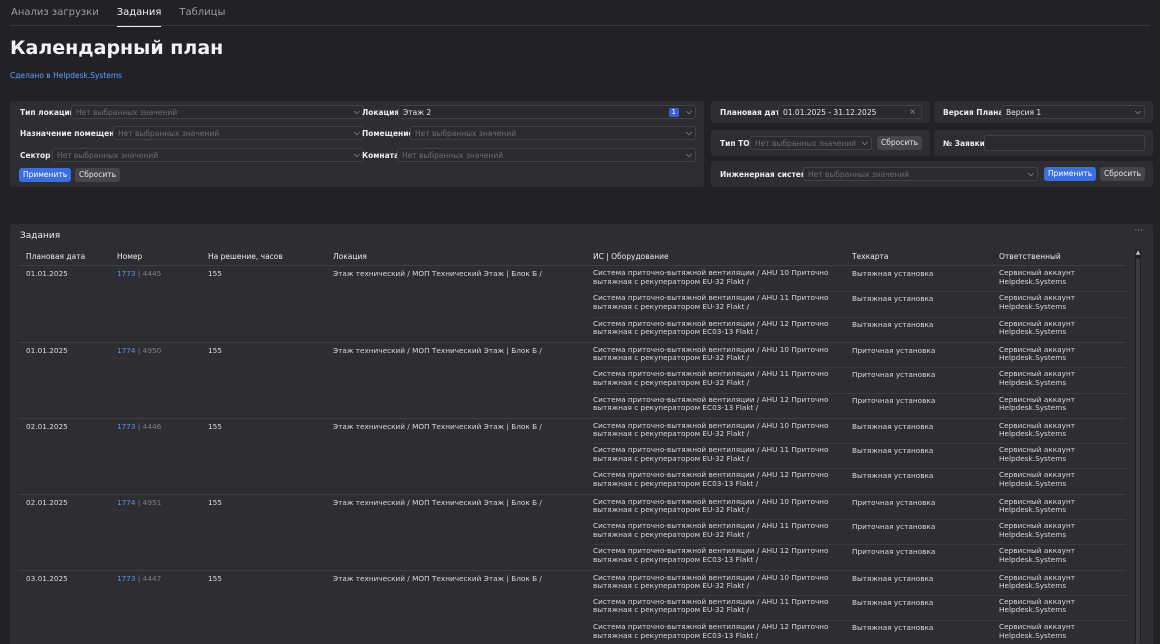  Describe the element at coordinates (920, 174) in the screenshot. I see `eng-system-select: Нет выбранных значений ⌵` at that location.